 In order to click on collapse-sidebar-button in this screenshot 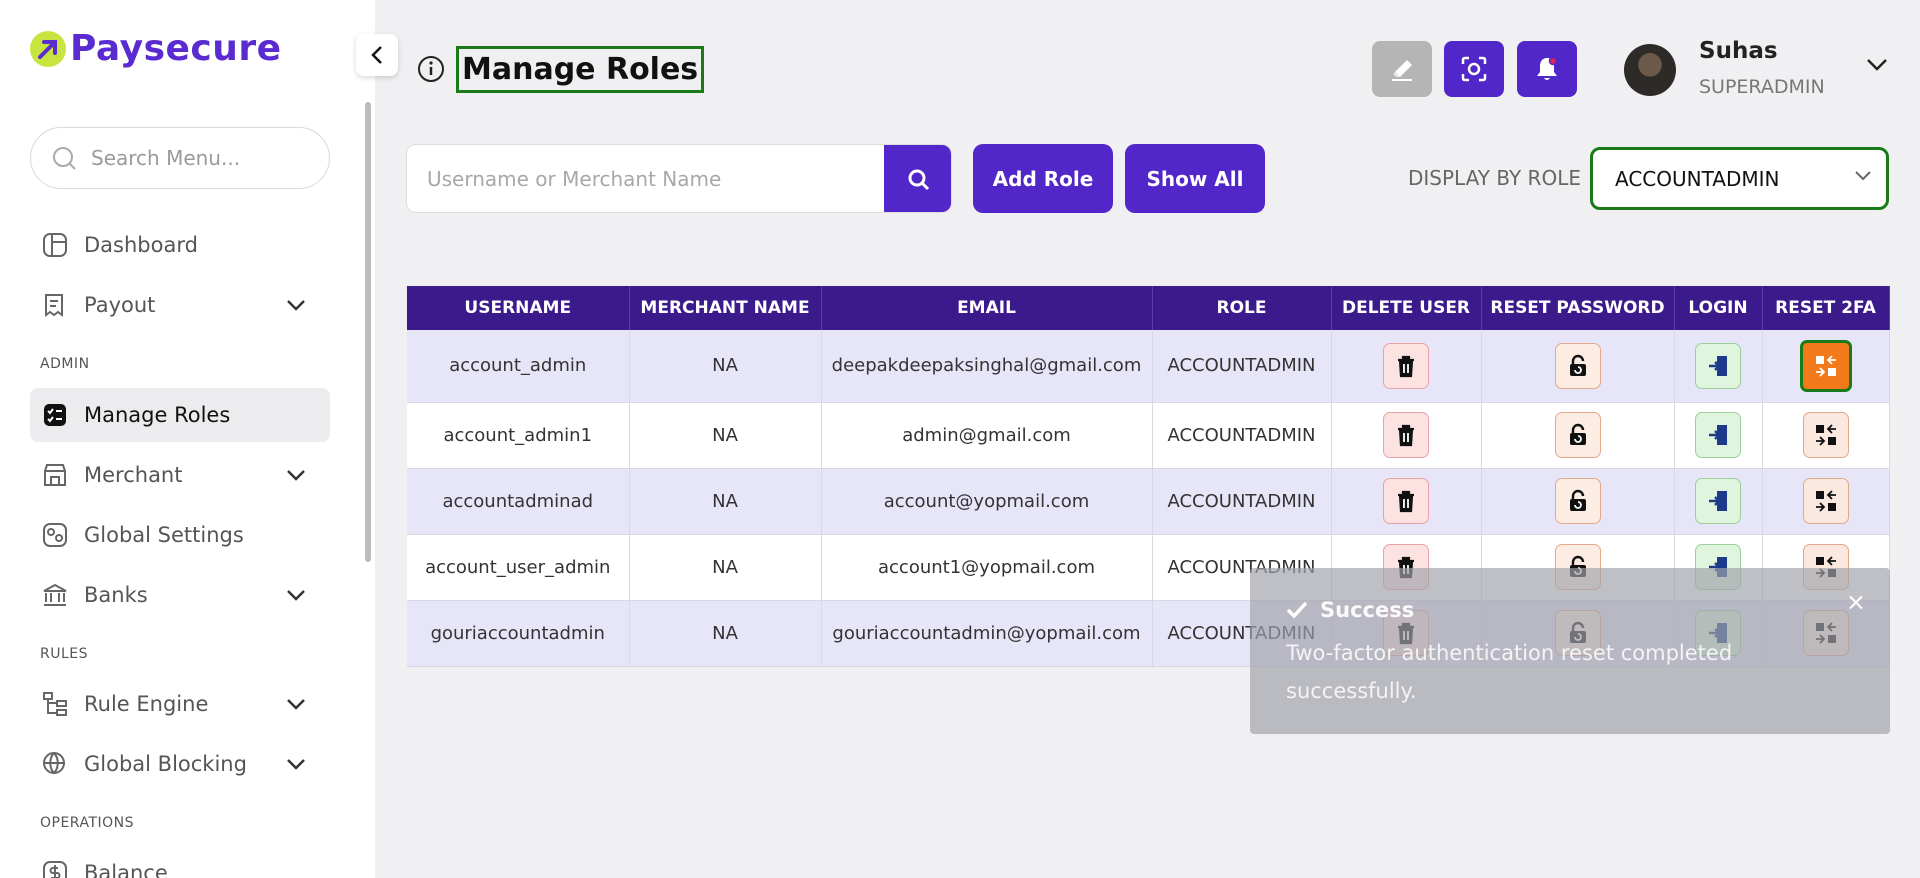, I will do `click(377, 55)`.